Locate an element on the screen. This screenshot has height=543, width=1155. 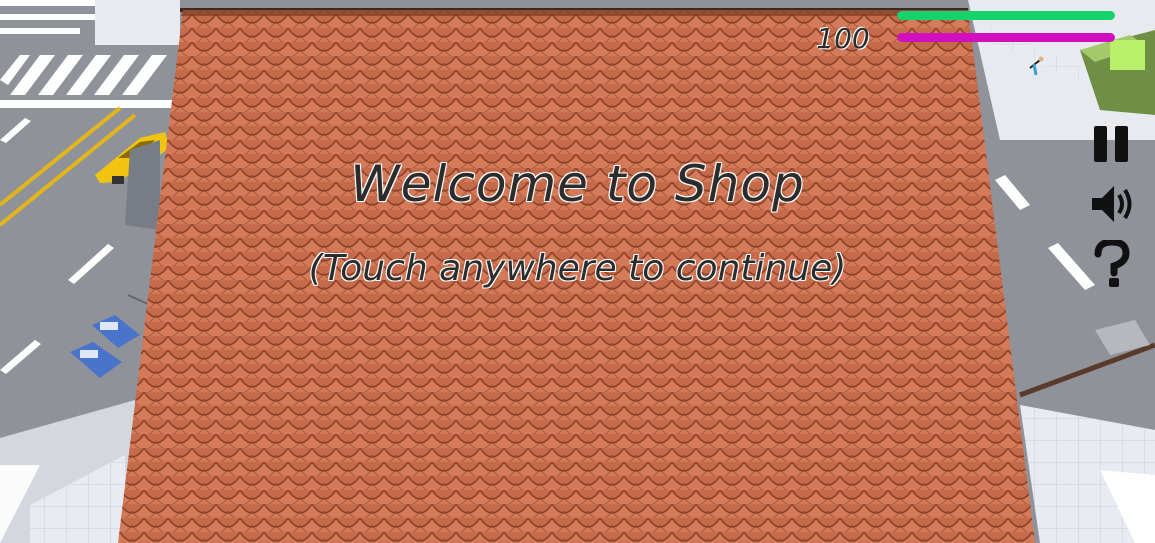
sound-button is located at coordinates (1112, 204).